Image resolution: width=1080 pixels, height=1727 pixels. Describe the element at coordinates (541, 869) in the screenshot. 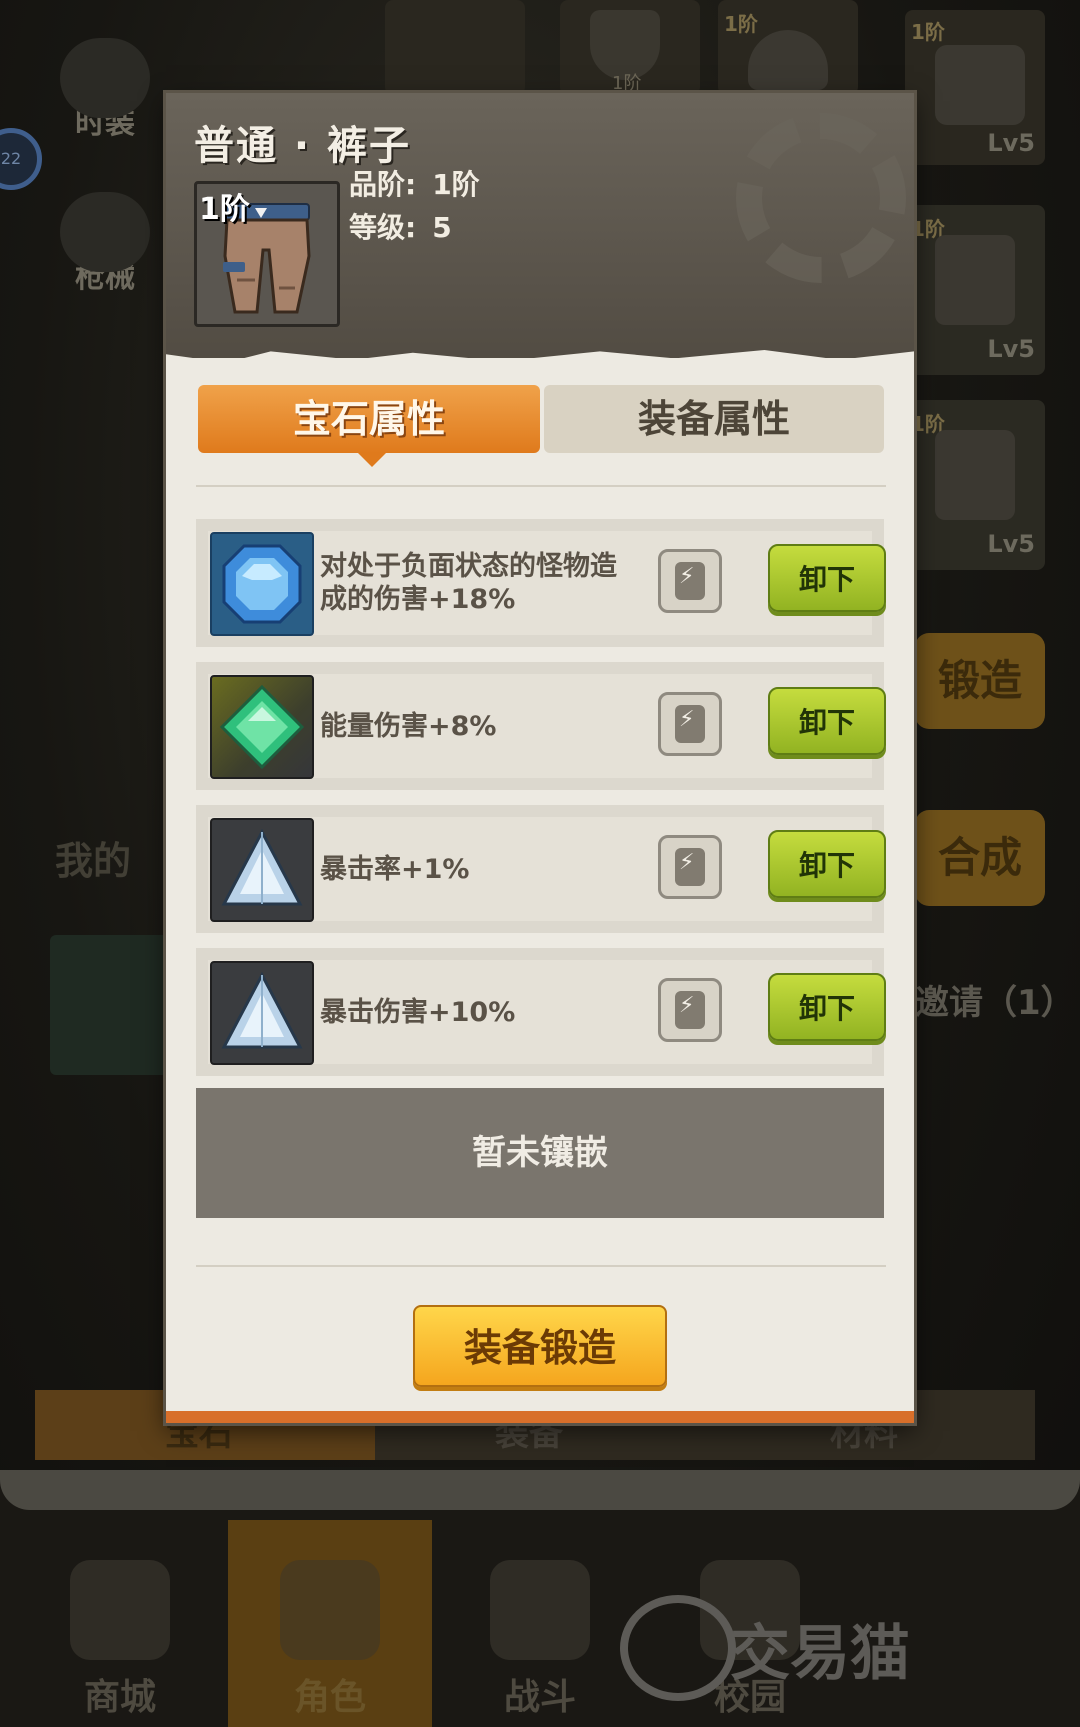

I see `gem-row: 暴击率+1% 卸下` at that location.